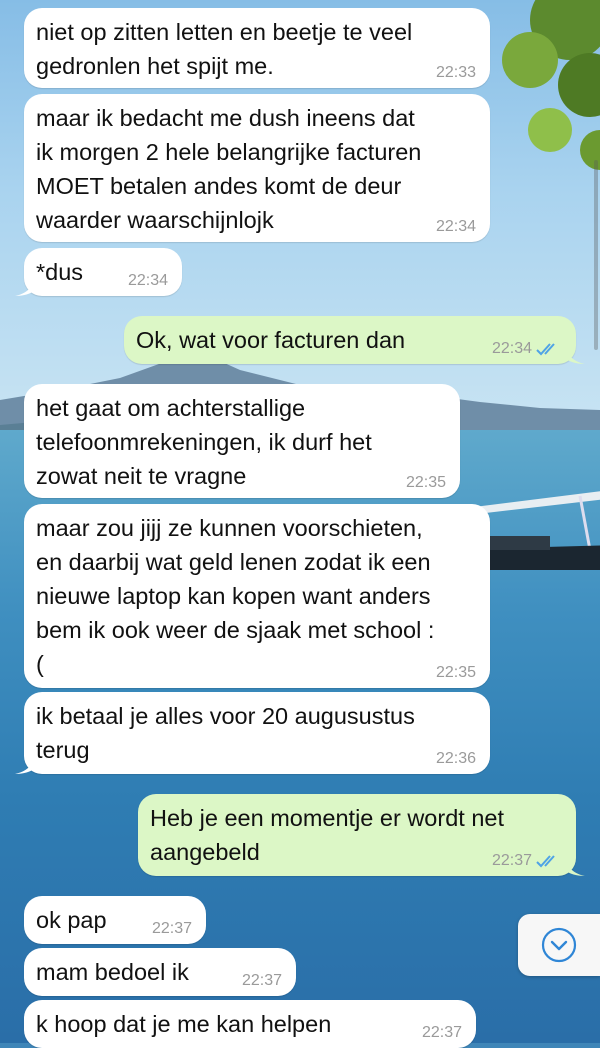 The height and width of the screenshot is (1048, 600). What do you see at coordinates (98, 272) in the screenshot?
I see `message-incoming: *dus 22:34` at bounding box center [98, 272].